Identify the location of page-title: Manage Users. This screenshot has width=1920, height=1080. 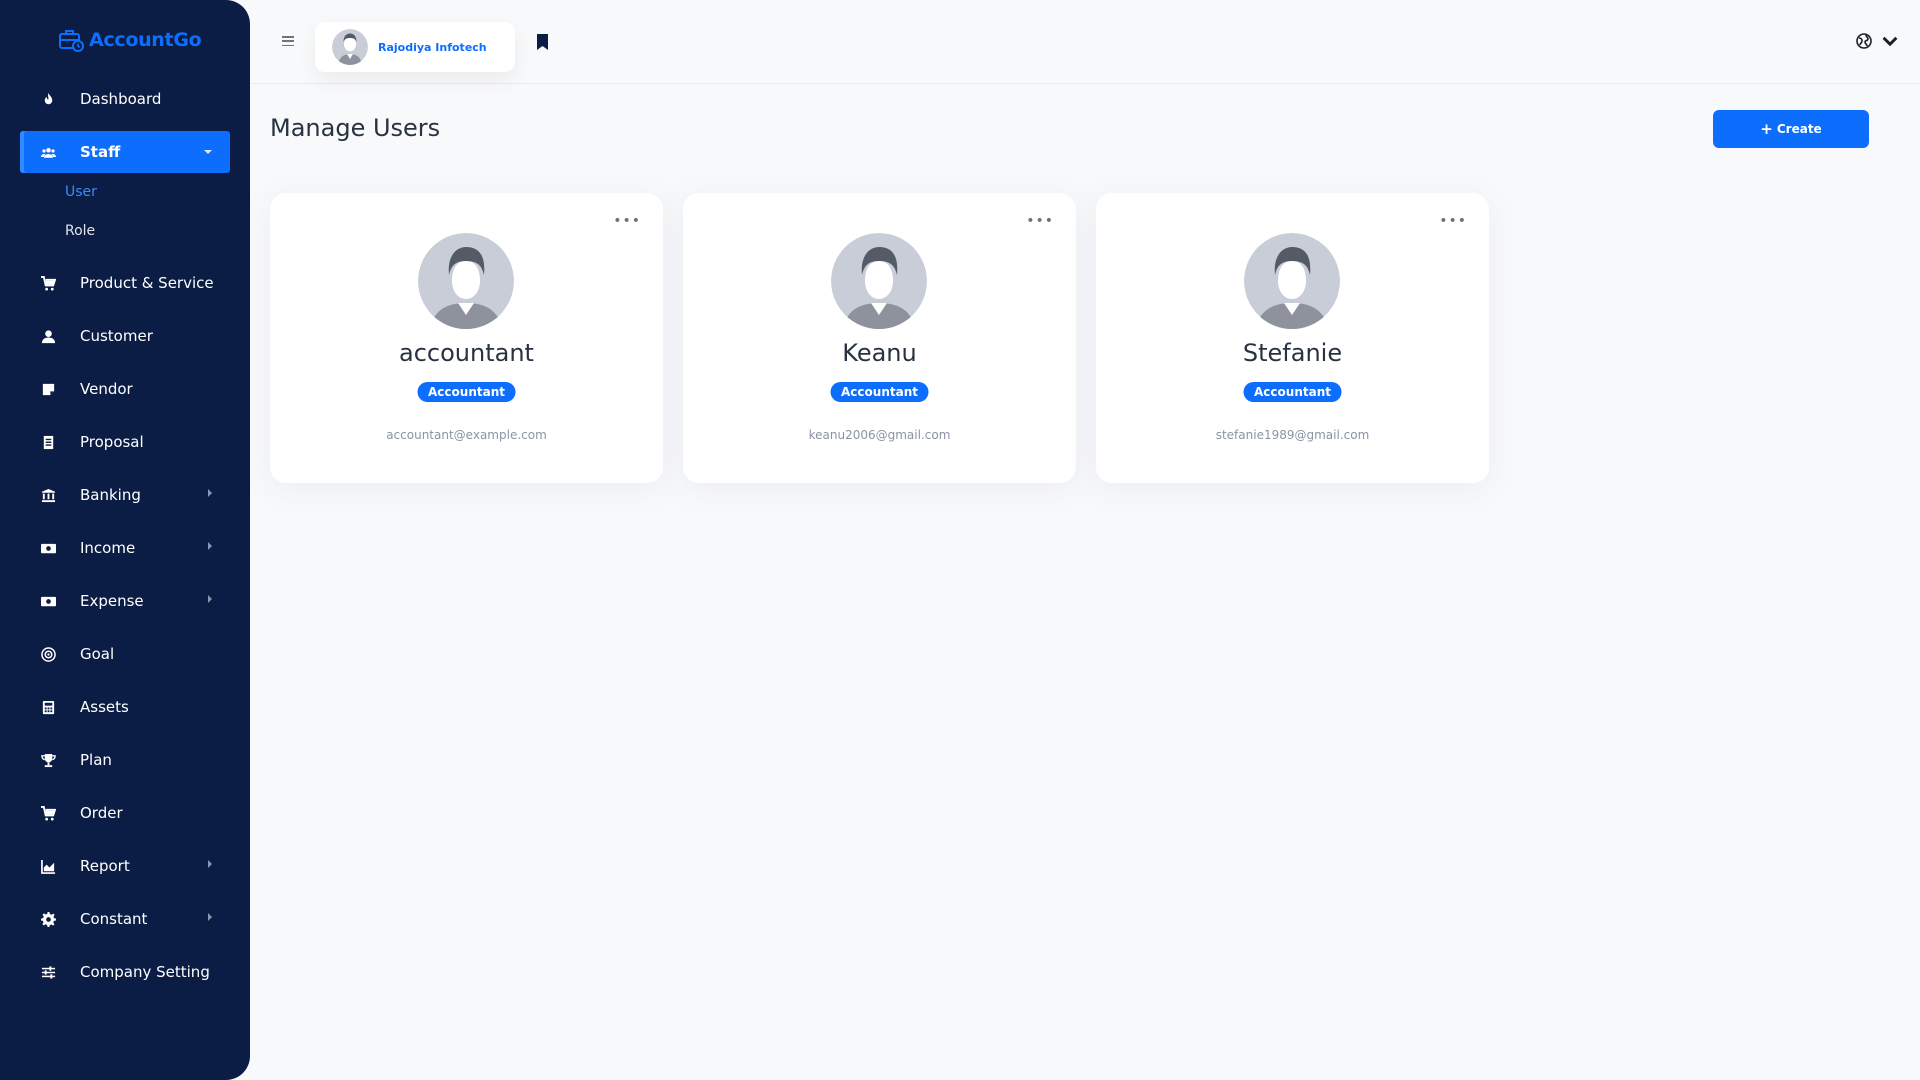
(355, 128).